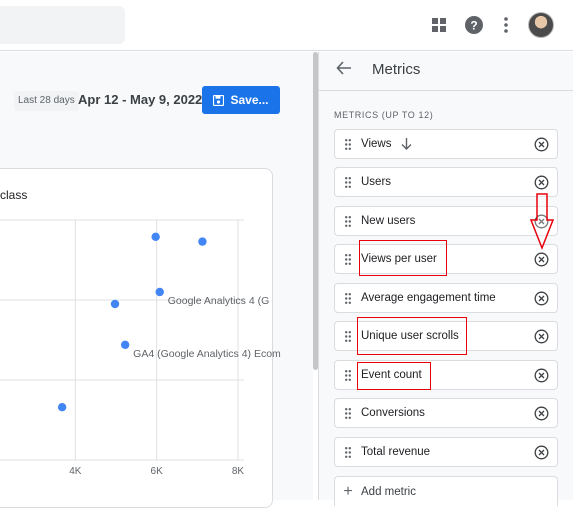  I want to click on point-label: GA4 (Google Analytics 4) Ecom, so click(207, 354).